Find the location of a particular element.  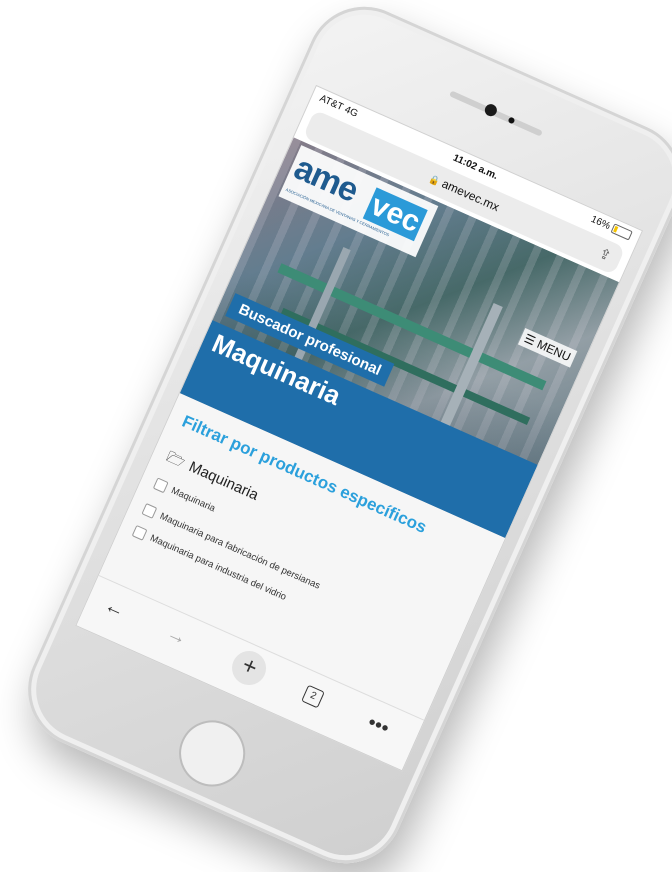

more-options-icon: ••• is located at coordinates (378, 726).